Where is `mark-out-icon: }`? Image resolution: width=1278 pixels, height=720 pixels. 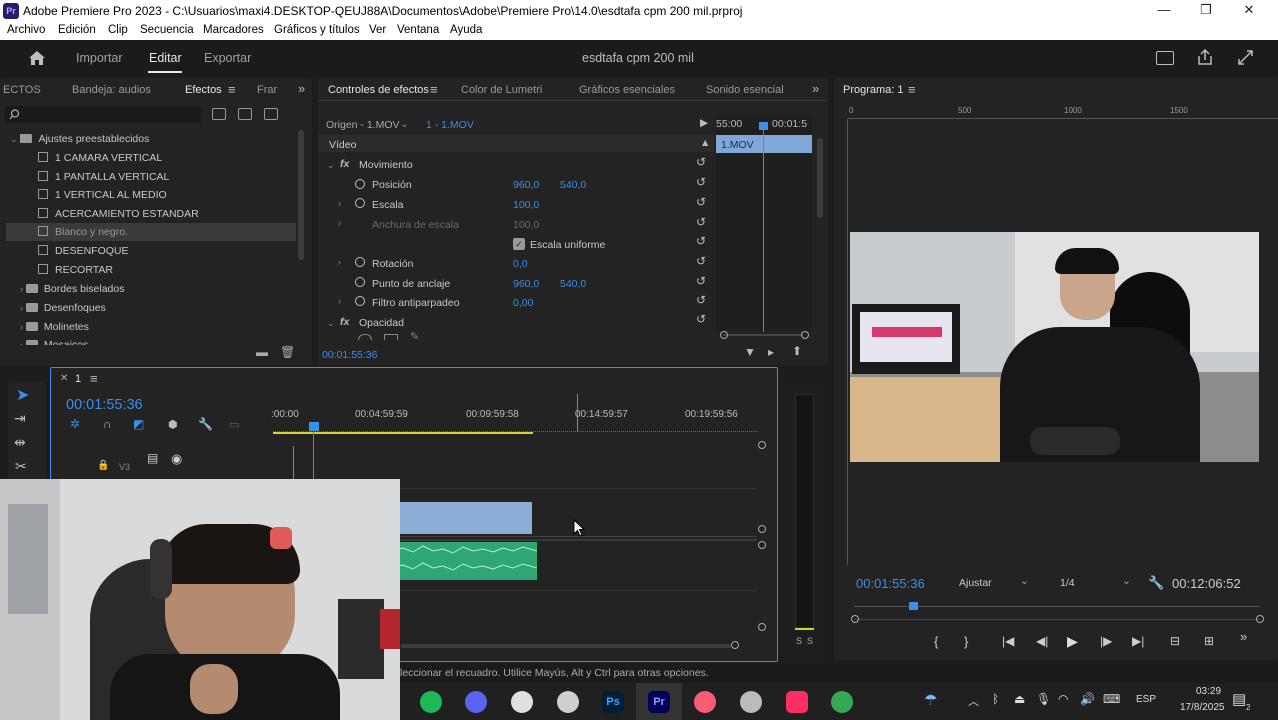 mark-out-icon: } is located at coordinates (966, 641).